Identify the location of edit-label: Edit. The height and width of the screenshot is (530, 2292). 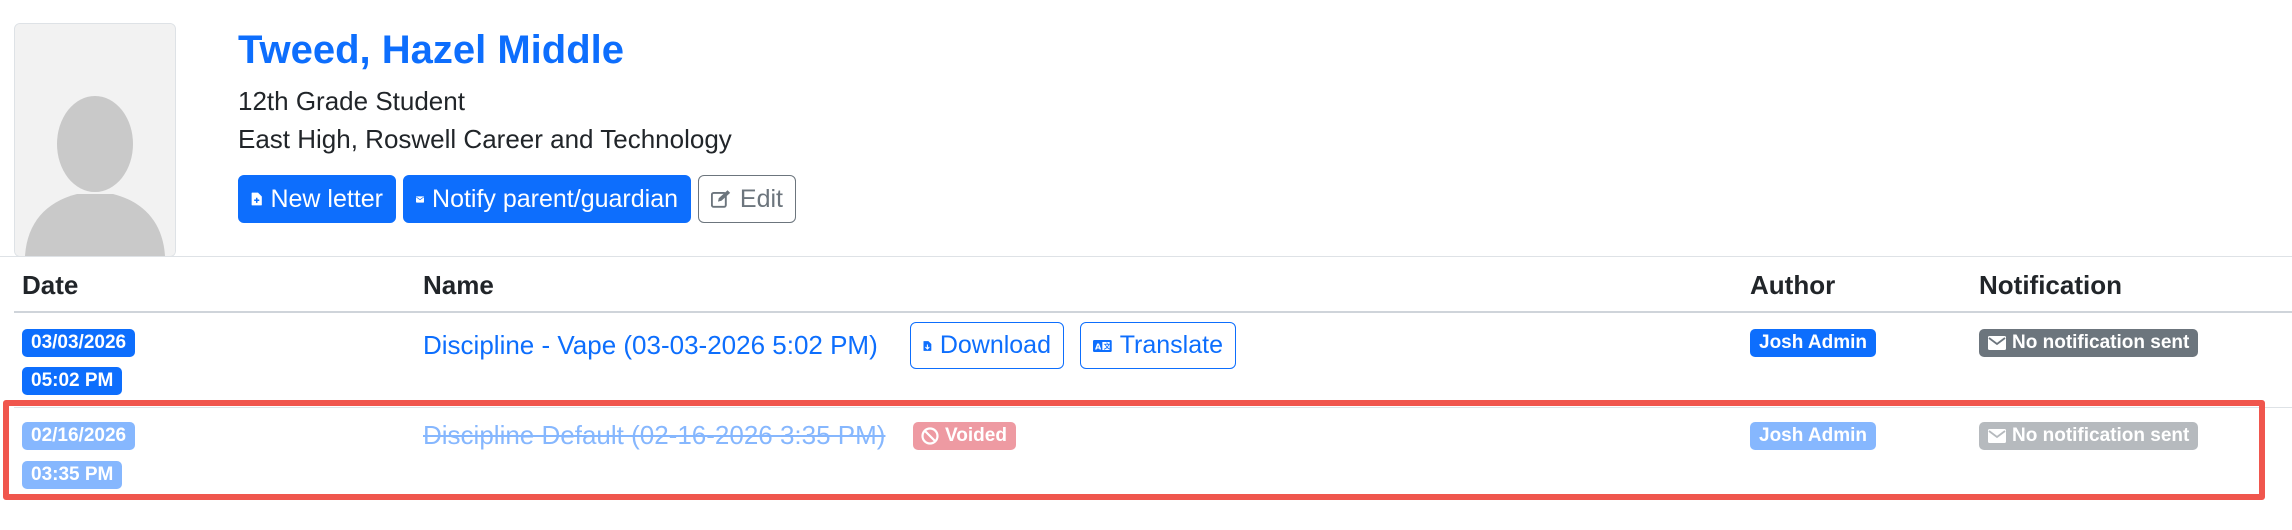
(761, 198).